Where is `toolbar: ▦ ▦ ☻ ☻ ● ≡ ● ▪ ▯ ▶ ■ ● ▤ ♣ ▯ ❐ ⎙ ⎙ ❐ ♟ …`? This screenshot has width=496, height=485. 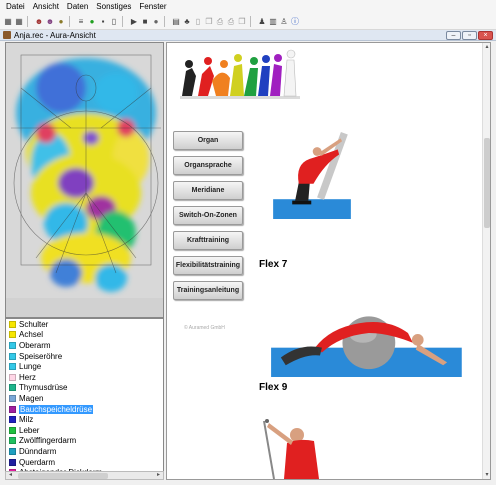 toolbar: ▦ ▦ ☻ ☻ ● ≡ ● ▪ ▯ ▶ ■ ● ▤ ♣ ▯ ❐ ⎙ ⎙ ❐ ♟ … is located at coordinates (248, 21).